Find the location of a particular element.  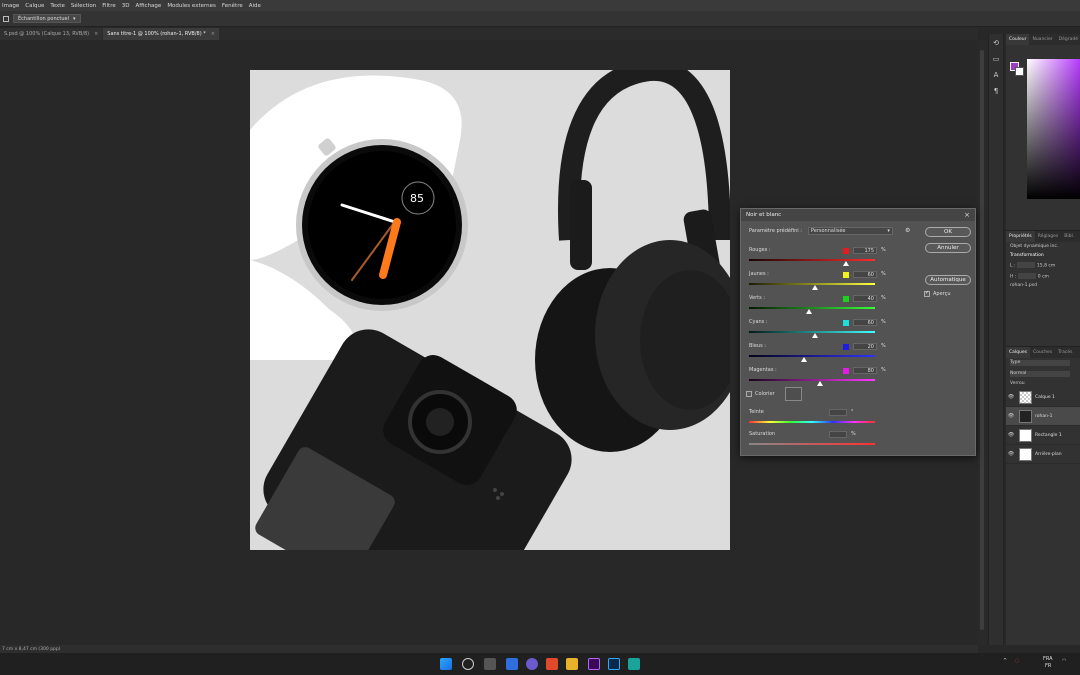

app-icon is located at coordinates (634, 664).